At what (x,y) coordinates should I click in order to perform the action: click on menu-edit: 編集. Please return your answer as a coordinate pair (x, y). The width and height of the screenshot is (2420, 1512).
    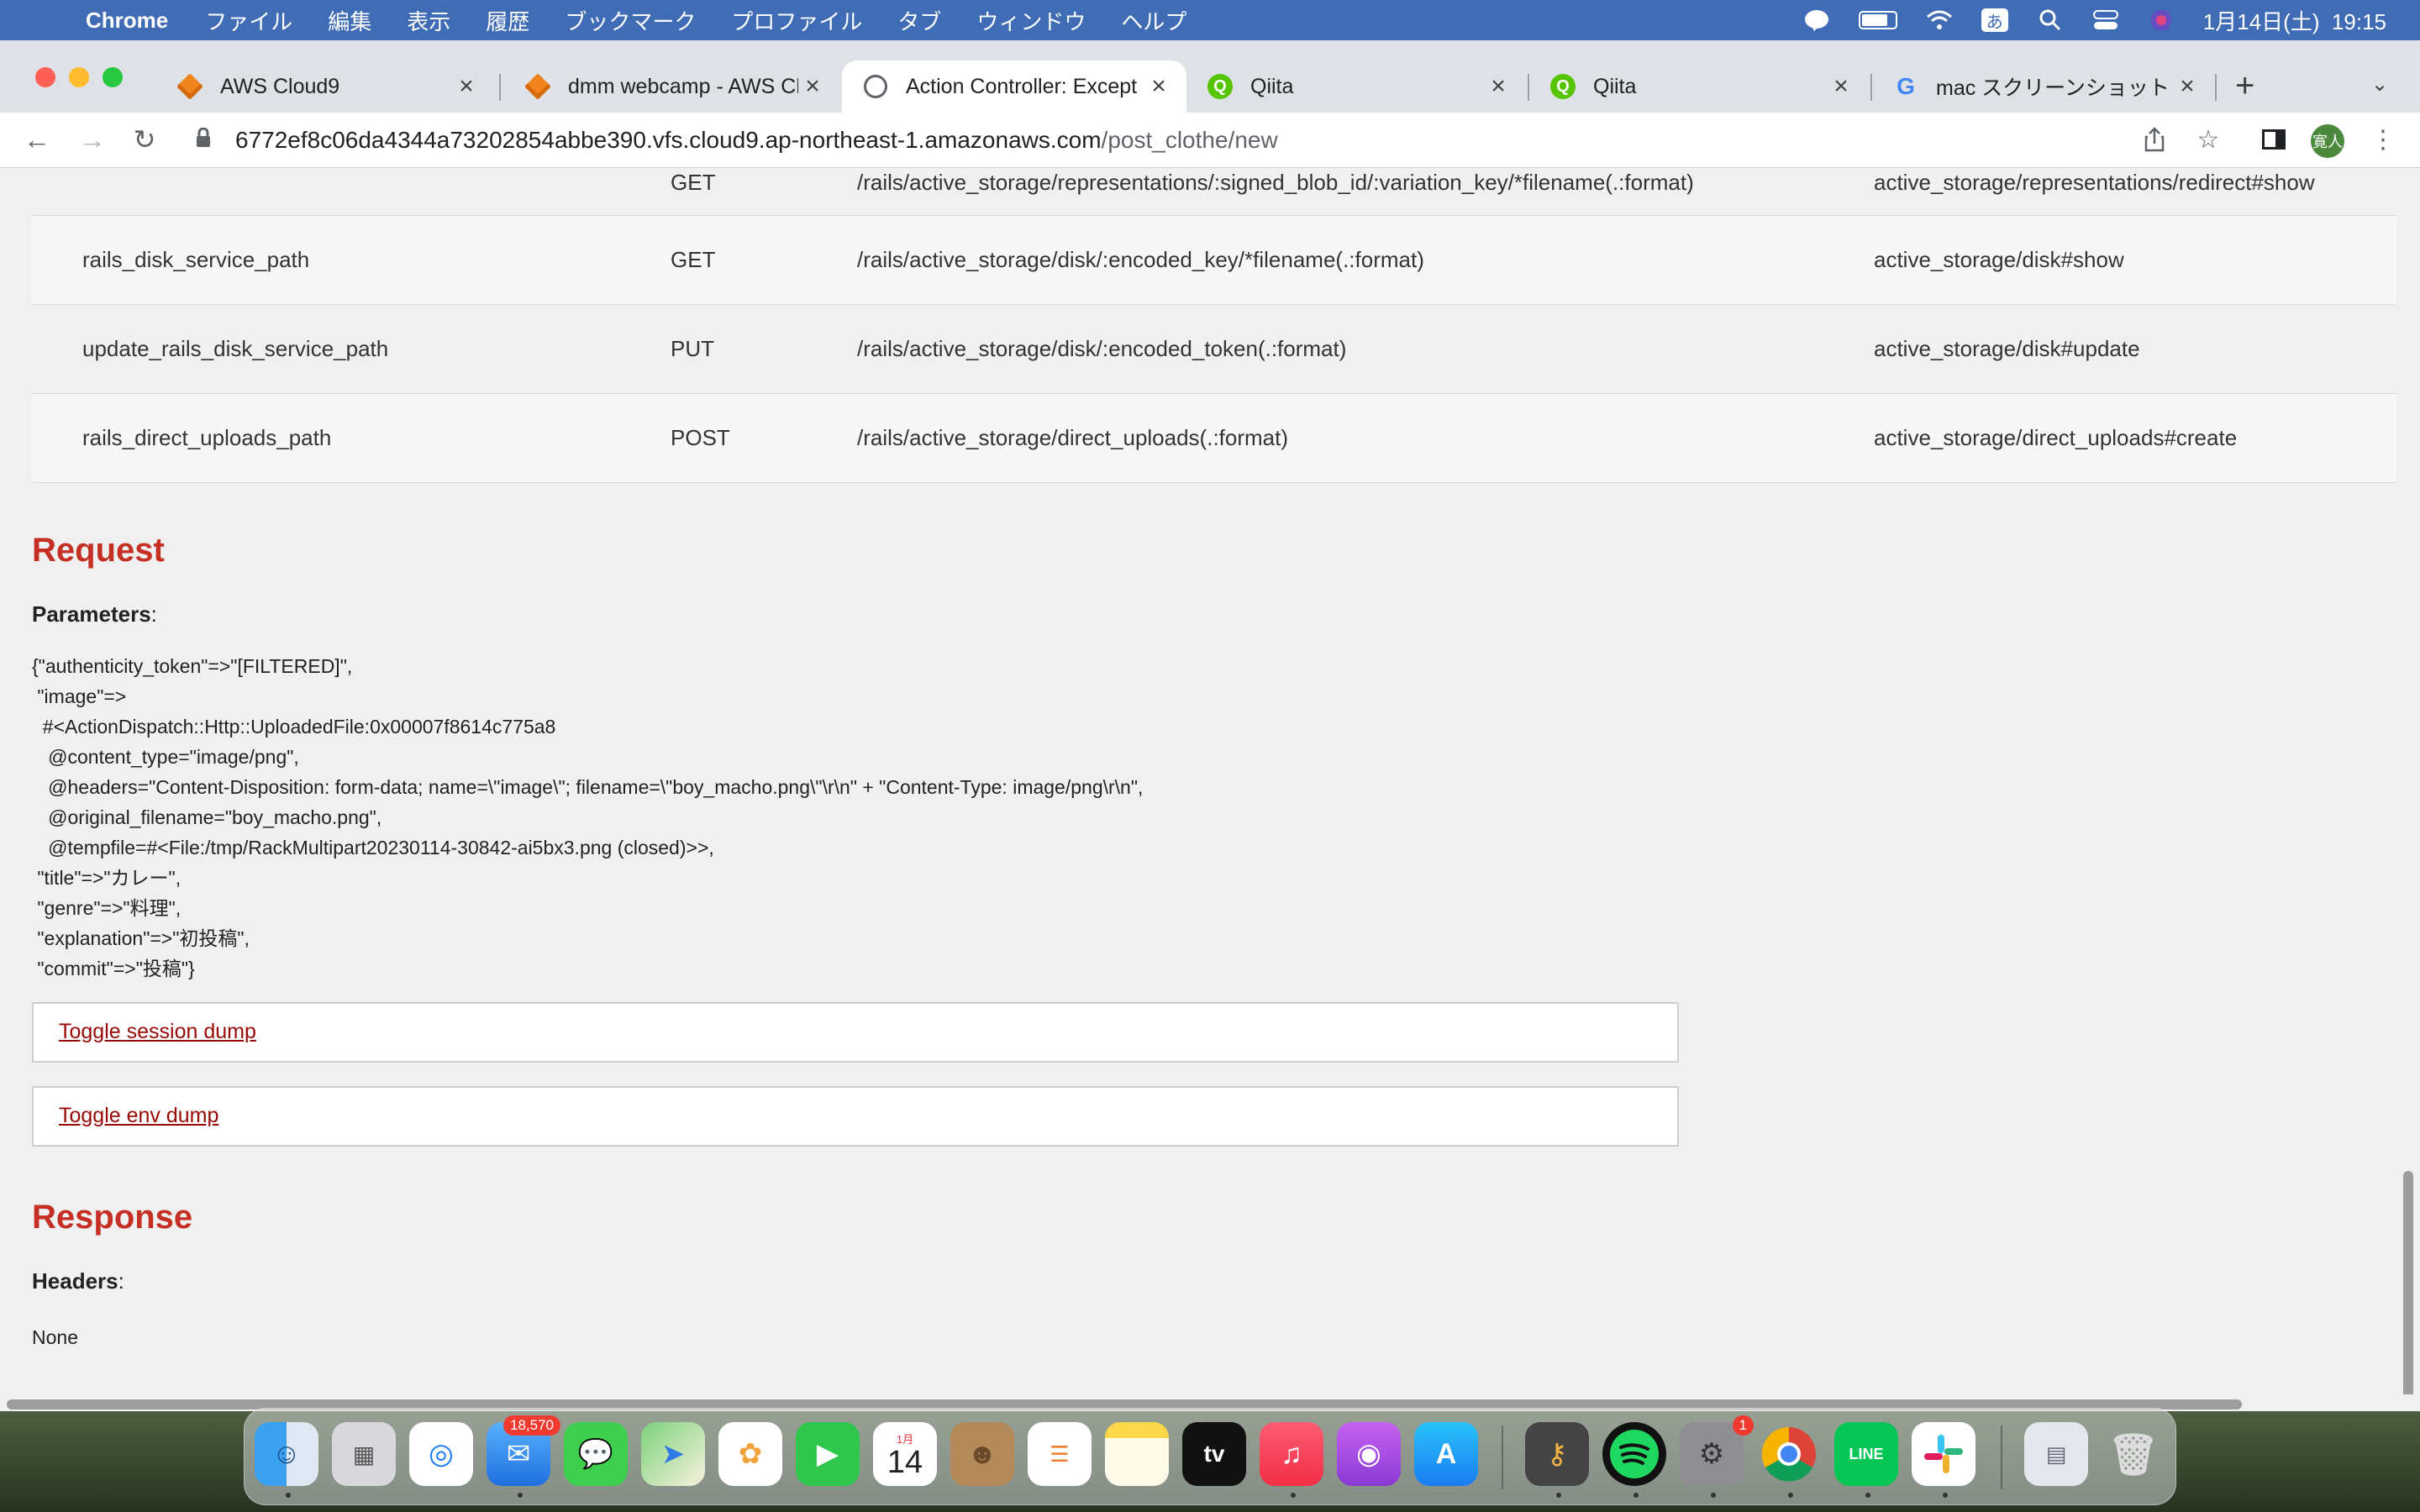
    Looking at the image, I should click on (349, 20).